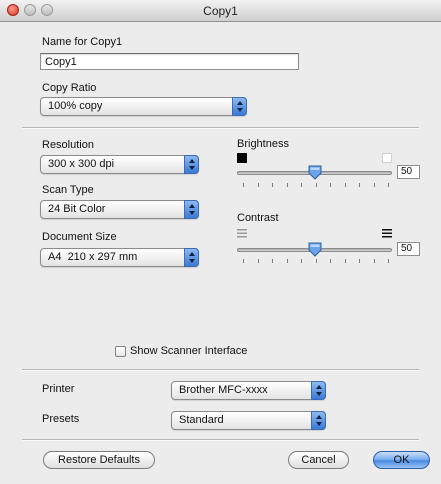 Image resolution: width=441 pixels, height=484 pixels. I want to click on printer-value: Brother MFC-xxxx, so click(223, 390).